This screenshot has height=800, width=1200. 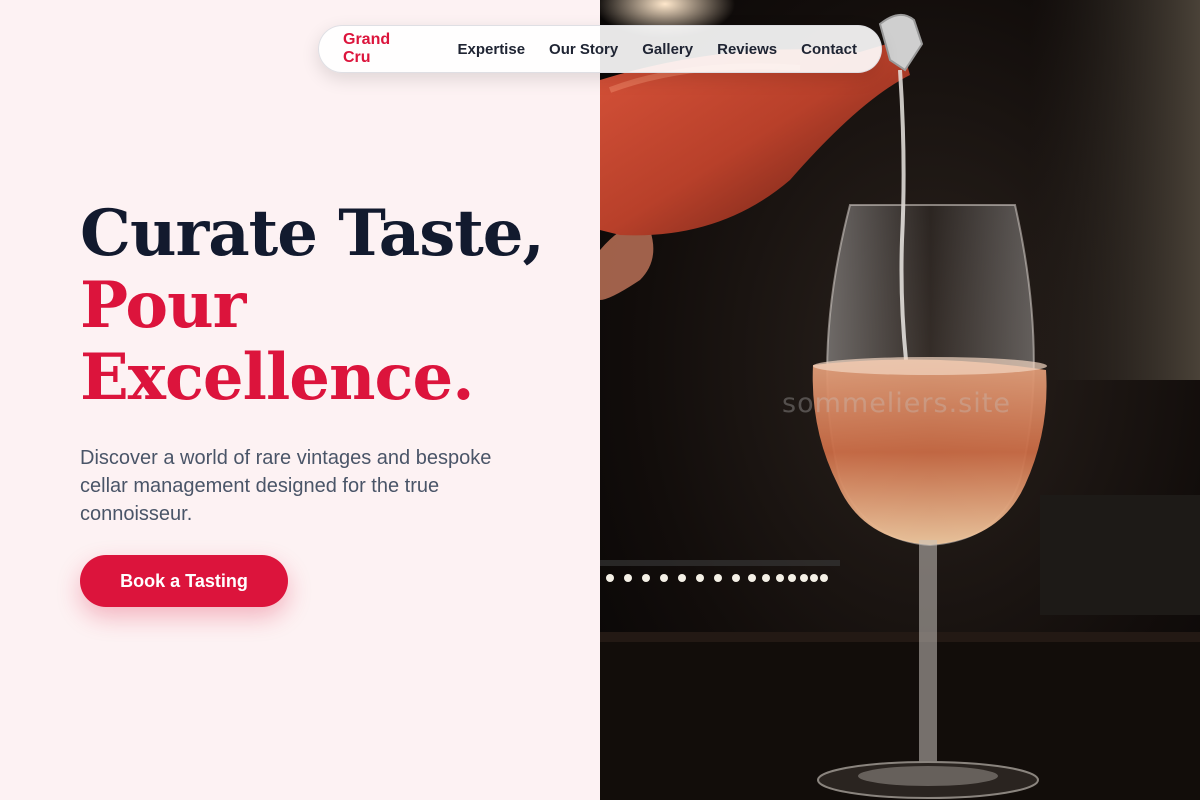 I want to click on hero-title: Curate Taste, Pour Excellence., so click(x=312, y=305).